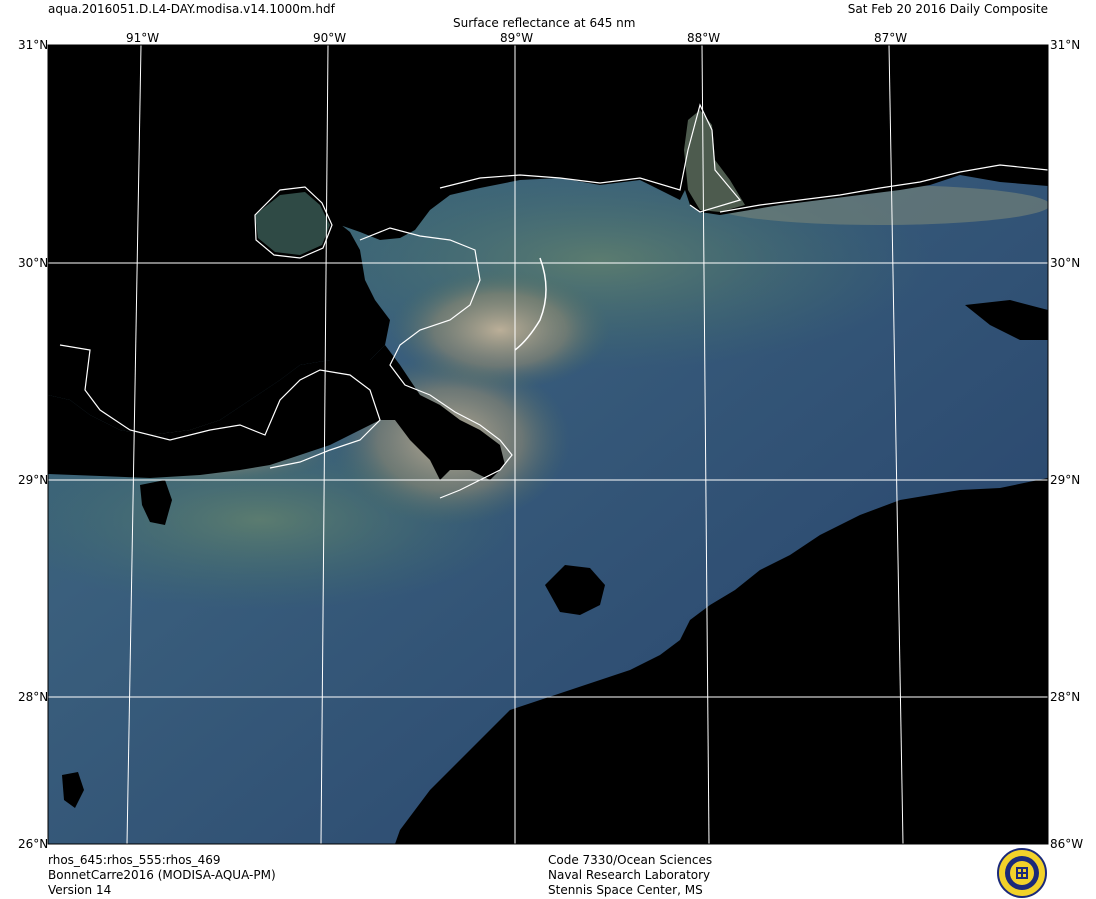 Image resolution: width=1096 pixels, height=899 pixels. Describe the element at coordinates (143, 38) in the screenshot. I see `lon-label: 91°W` at that location.